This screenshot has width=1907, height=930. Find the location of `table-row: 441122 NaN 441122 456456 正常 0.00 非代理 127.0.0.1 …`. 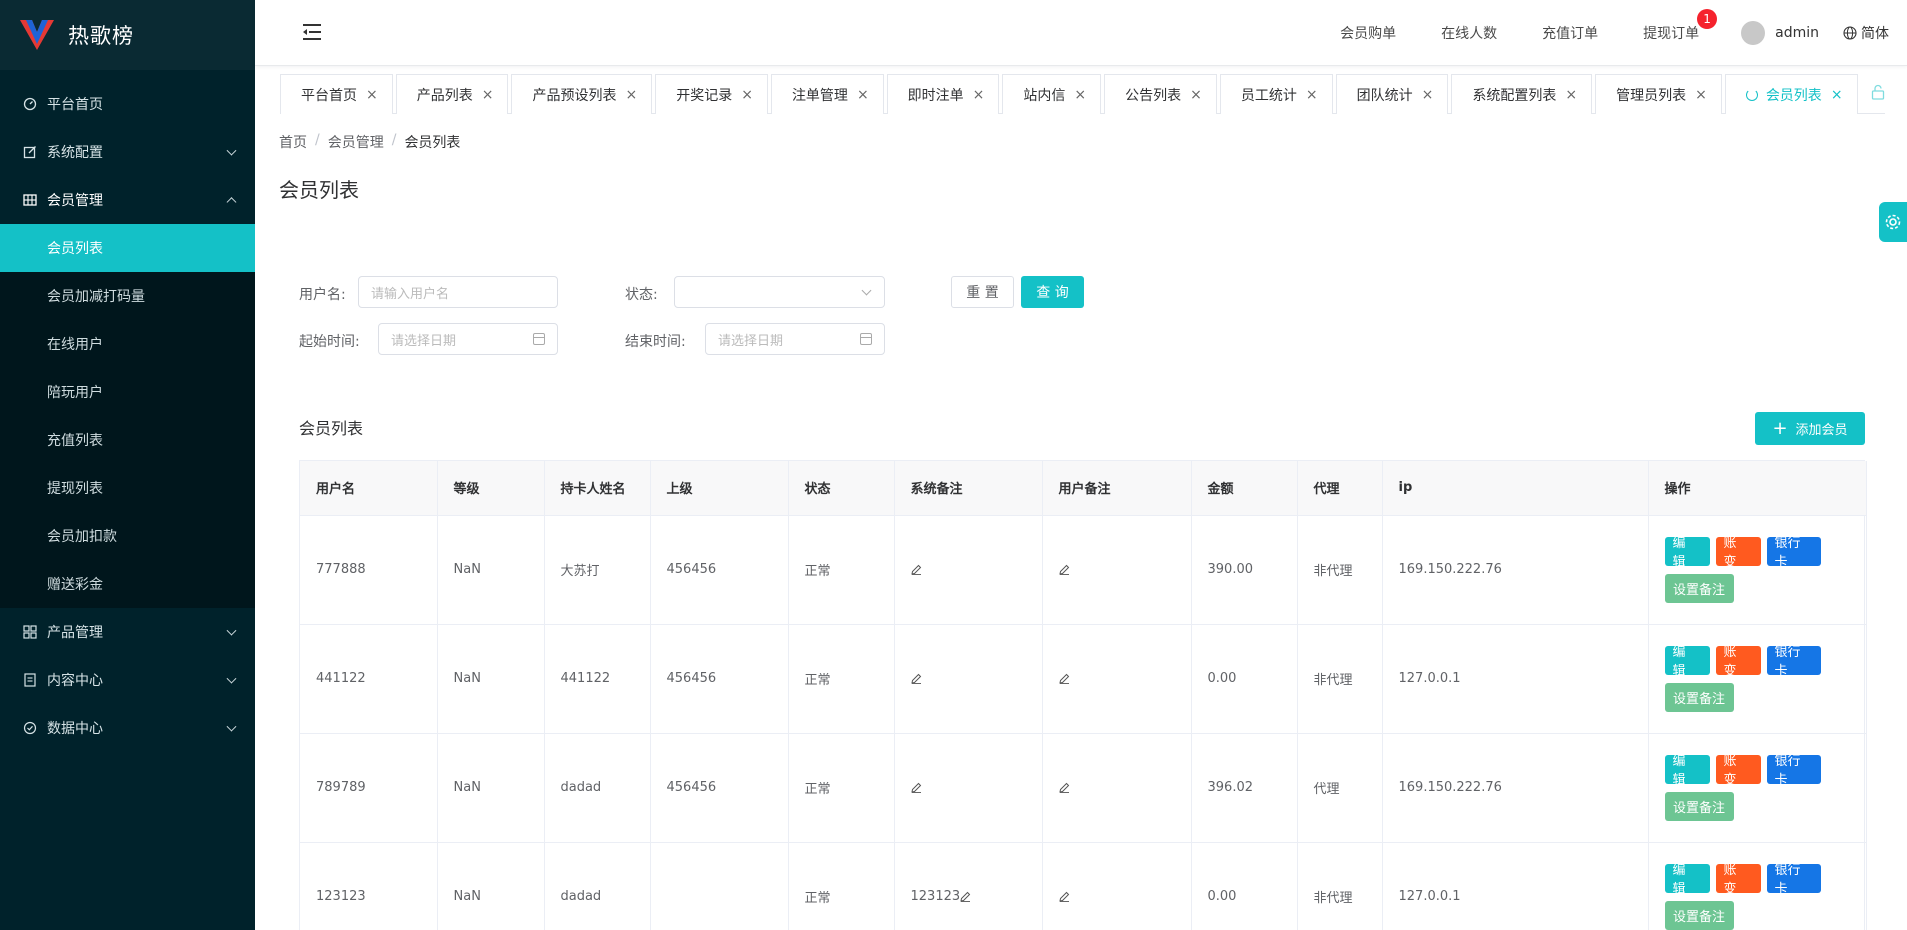

table-row: 441122 NaN 441122 456456 正常 0.00 非代理 127.0.0.1 … is located at coordinates (1083, 679).